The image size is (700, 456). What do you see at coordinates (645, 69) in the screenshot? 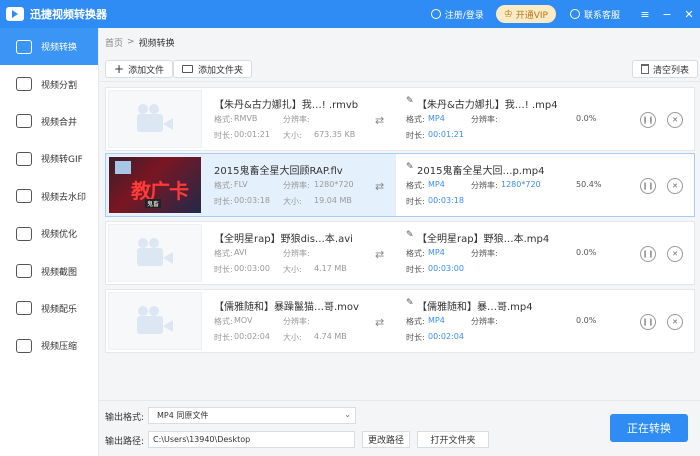
I see `trash-icon` at bounding box center [645, 69].